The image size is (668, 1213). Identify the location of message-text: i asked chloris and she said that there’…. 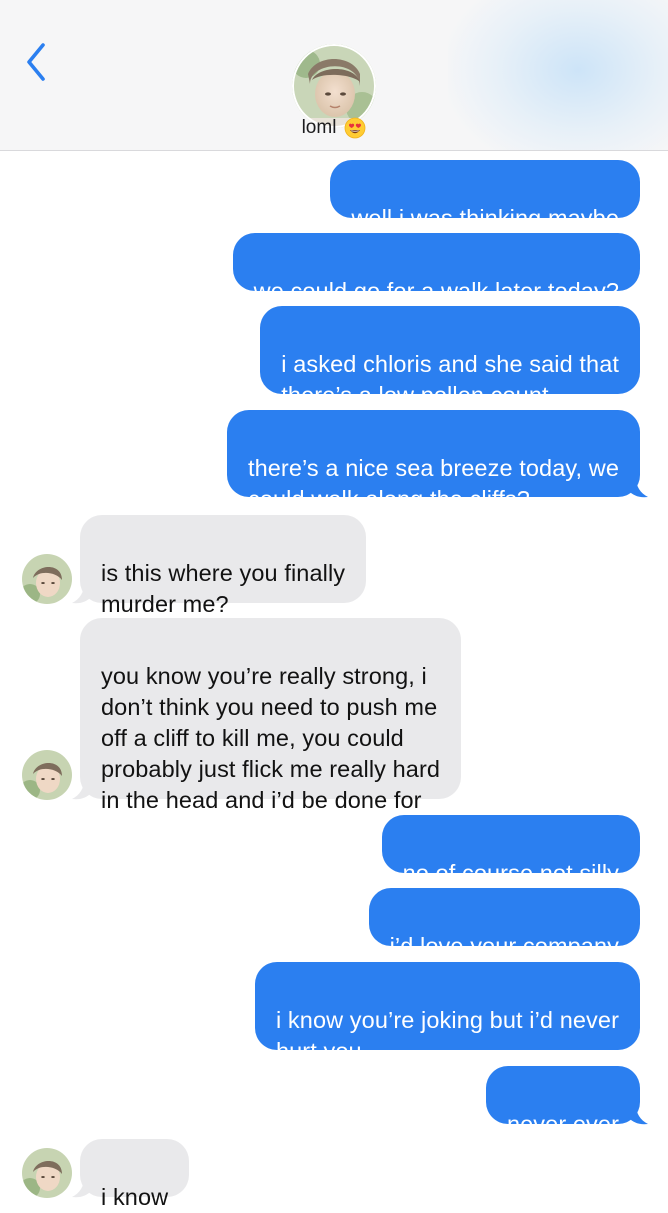
(450, 379).